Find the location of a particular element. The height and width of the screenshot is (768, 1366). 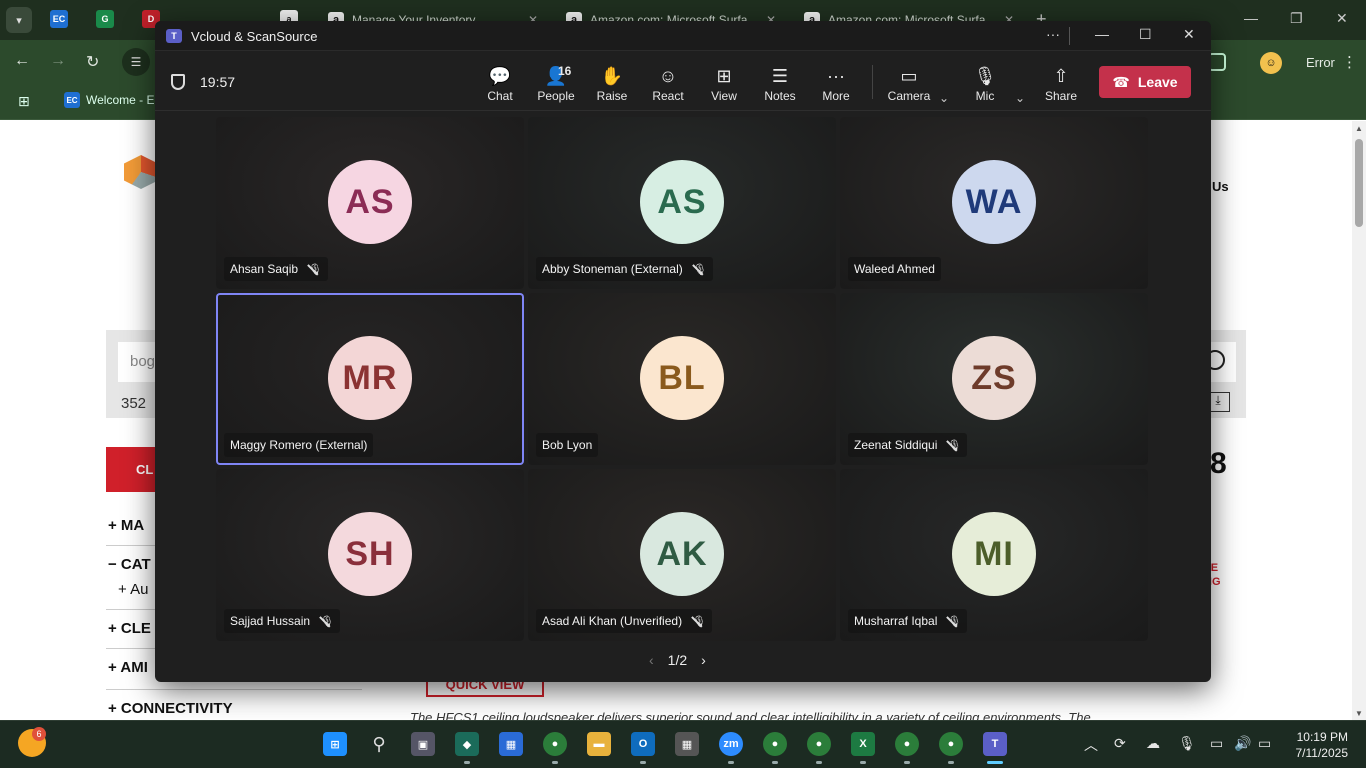

outlook-icon: O is located at coordinates (643, 744).